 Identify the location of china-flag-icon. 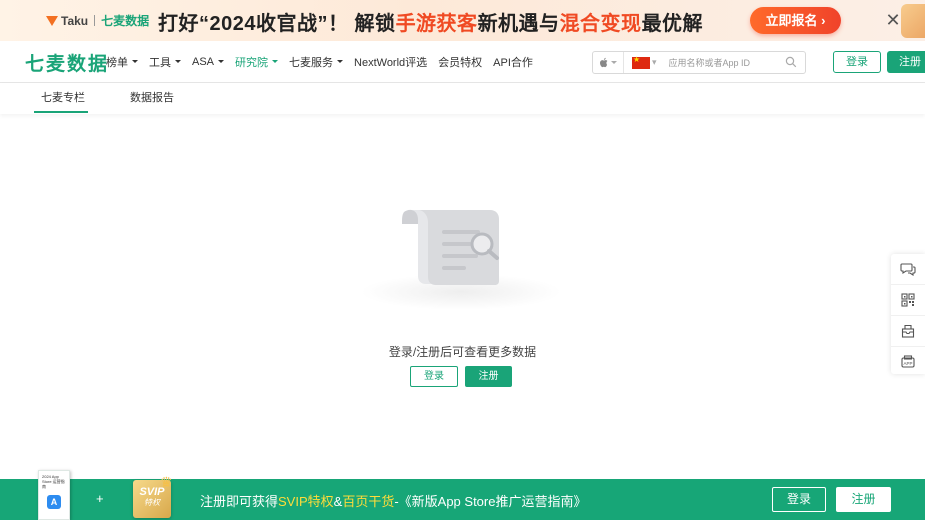
(641, 62).